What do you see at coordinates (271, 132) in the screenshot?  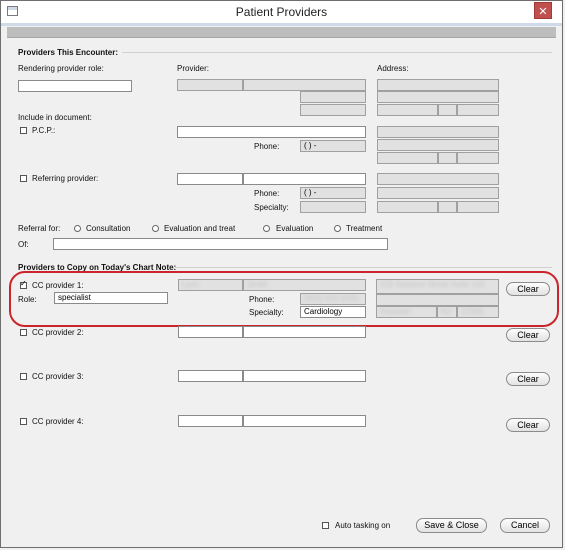 I see `pcp-provider-input` at bounding box center [271, 132].